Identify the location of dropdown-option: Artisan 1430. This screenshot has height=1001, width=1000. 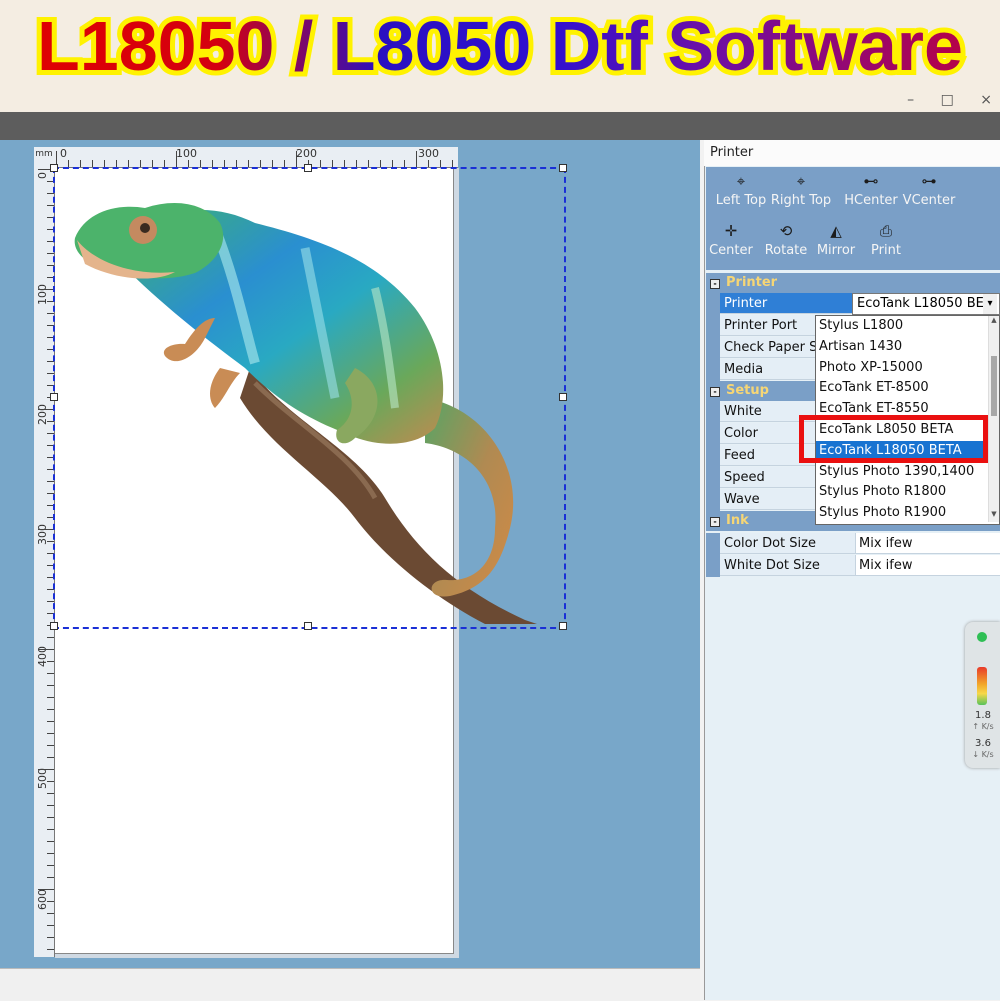
(902, 347).